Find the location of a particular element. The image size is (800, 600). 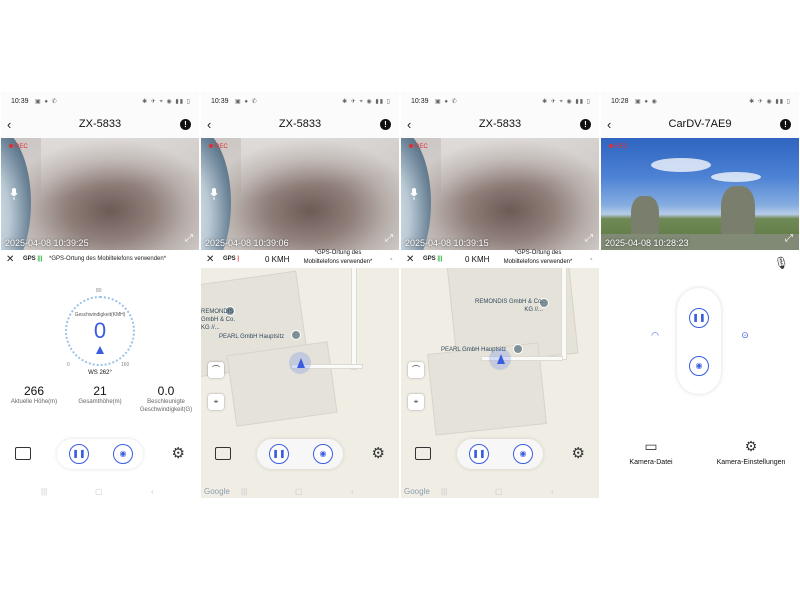

camera-settings-button: ⚙ Kamera-Einstellungen is located at coordinates (750, 452).